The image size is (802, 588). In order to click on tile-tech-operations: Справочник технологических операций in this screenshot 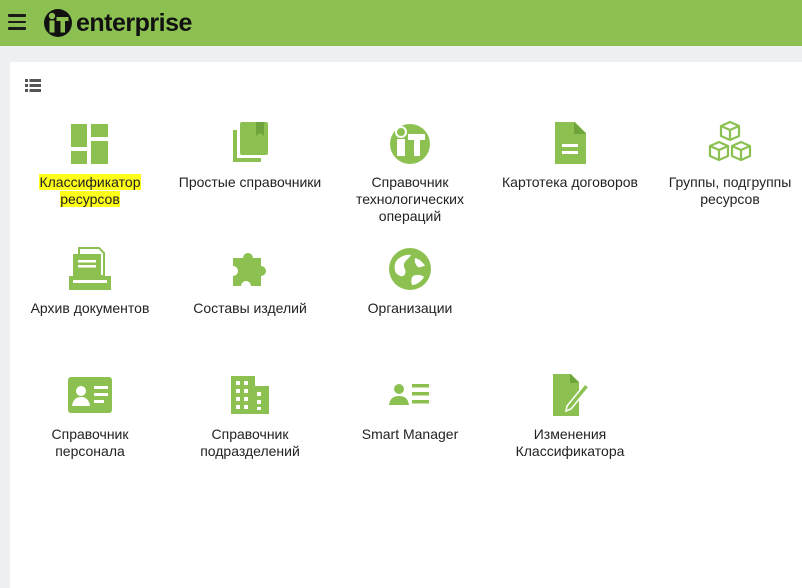, I will do `click(410, 172)`.